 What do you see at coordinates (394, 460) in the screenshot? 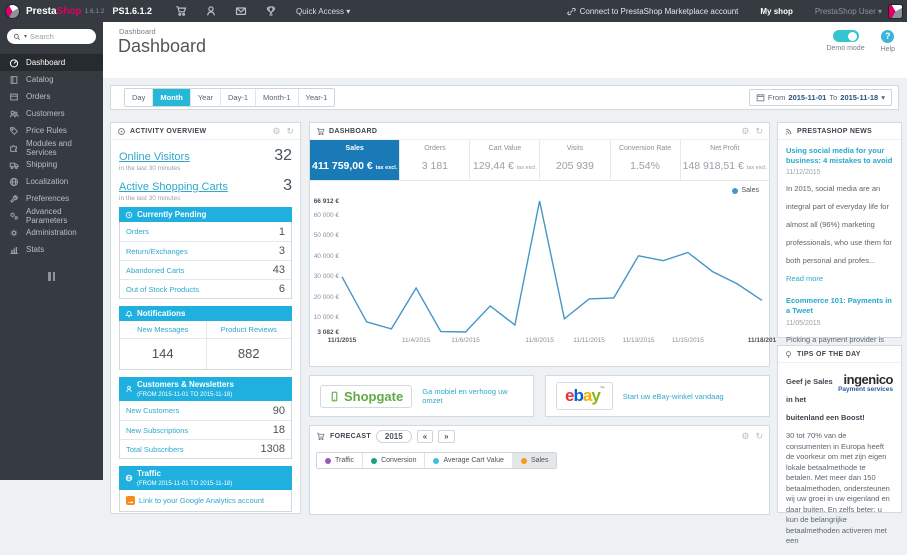
I see `forecast-conversion-button: Conversion` at bounding box center [394, 460].